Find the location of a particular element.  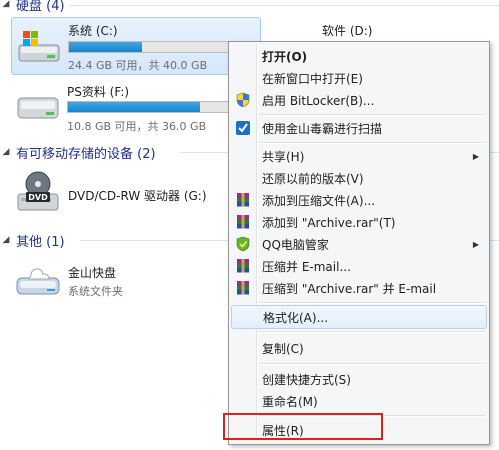

drive-d-name: 软件 (D:) is located at coordinates (347, 31).